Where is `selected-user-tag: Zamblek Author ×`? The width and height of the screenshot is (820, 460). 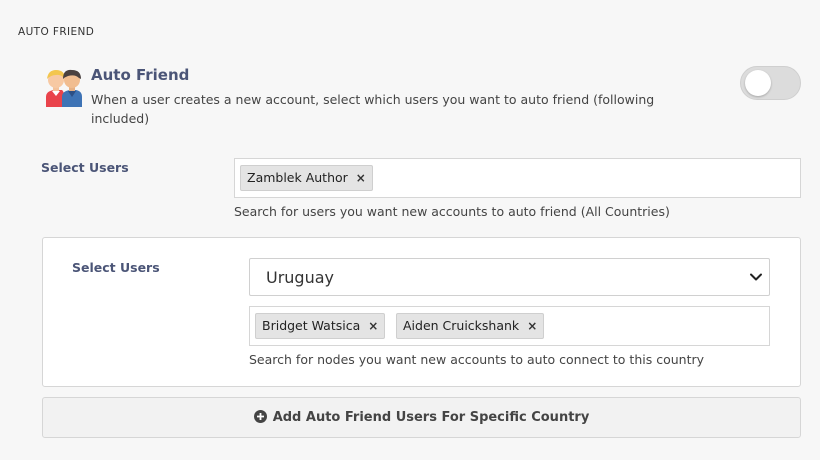 selected-user-tag: Zamblek Author × is located at coordinates (306, 178).